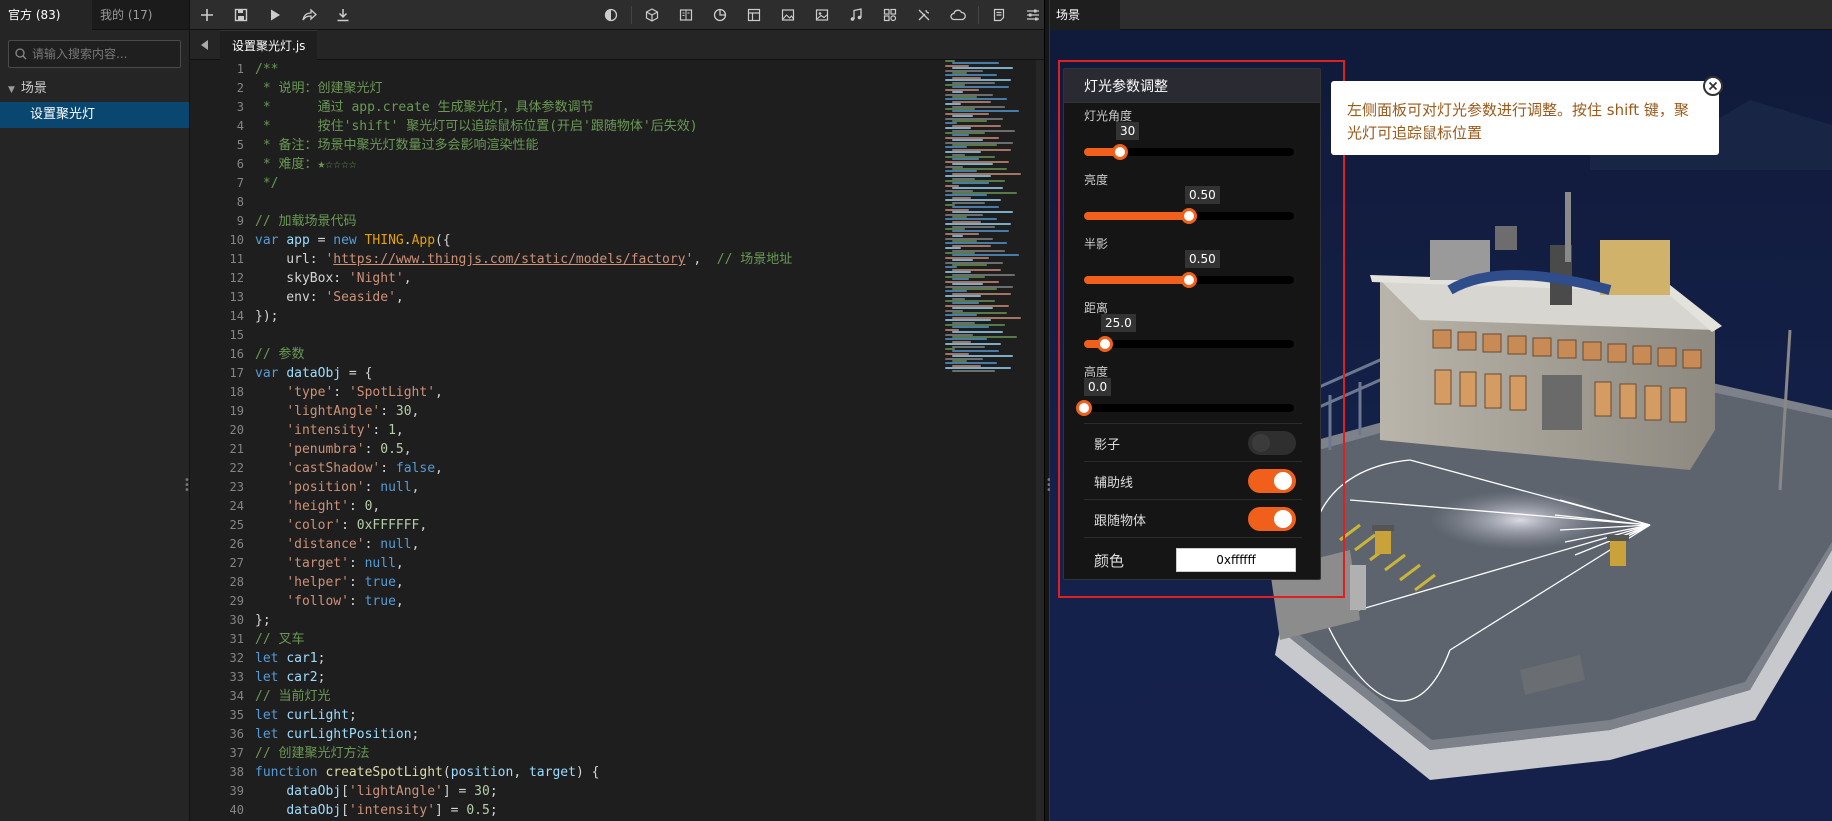 This screenshot has height=821, width=1832. I want to click on book-icon, so click(686, 14).